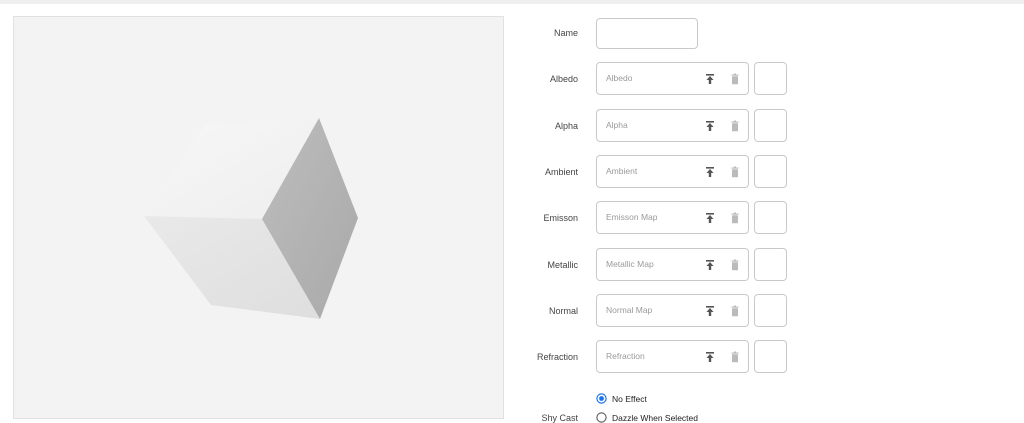 This screenshot has height=423, width=1024. Describe the element at coordinates (251, 218) in the screenshot. I see `cube-preview` at that location.